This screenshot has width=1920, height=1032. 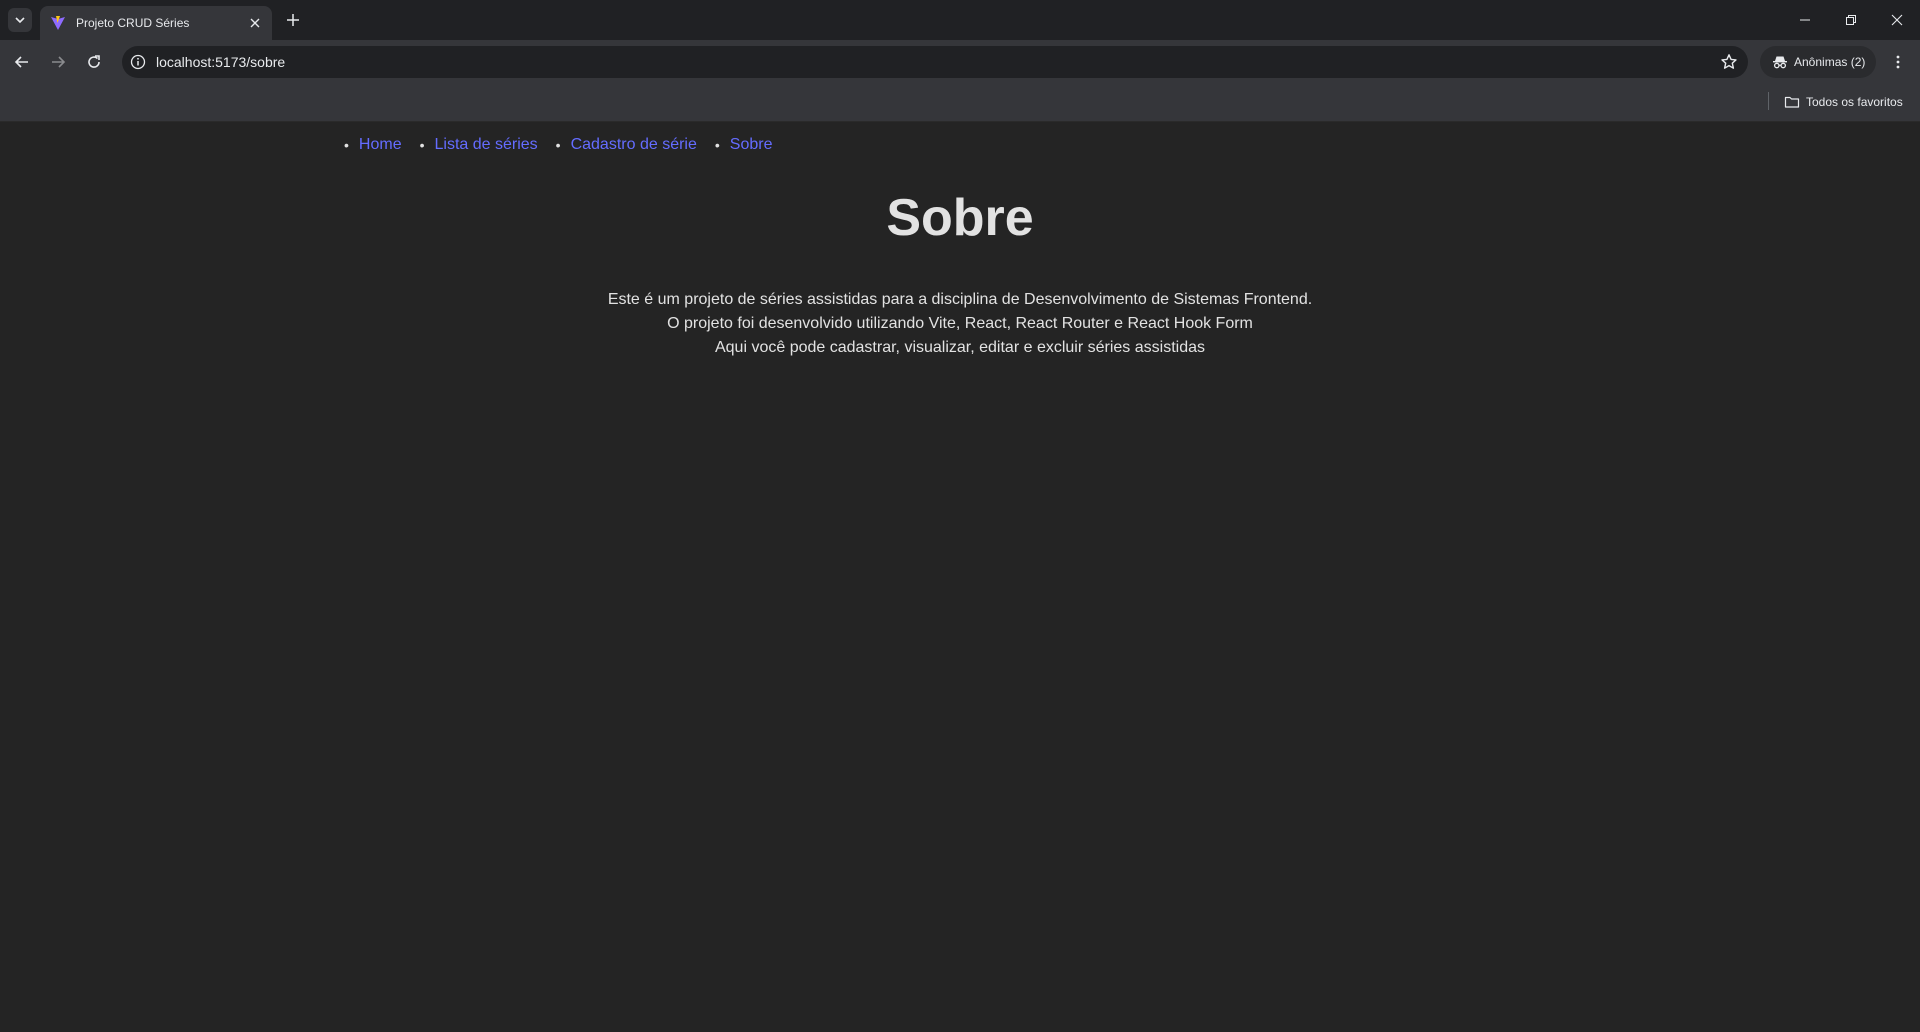 I want to click on nav-item-lista: Lista de séries, so click(x=479, y=145).